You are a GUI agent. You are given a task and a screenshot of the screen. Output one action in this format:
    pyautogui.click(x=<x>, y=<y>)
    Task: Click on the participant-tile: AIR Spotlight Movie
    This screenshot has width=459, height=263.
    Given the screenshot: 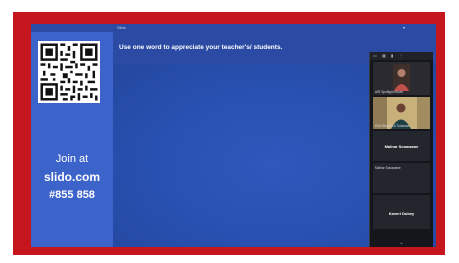 What is the action you would take?
    pyautogui.click(x=401, y=78)
    